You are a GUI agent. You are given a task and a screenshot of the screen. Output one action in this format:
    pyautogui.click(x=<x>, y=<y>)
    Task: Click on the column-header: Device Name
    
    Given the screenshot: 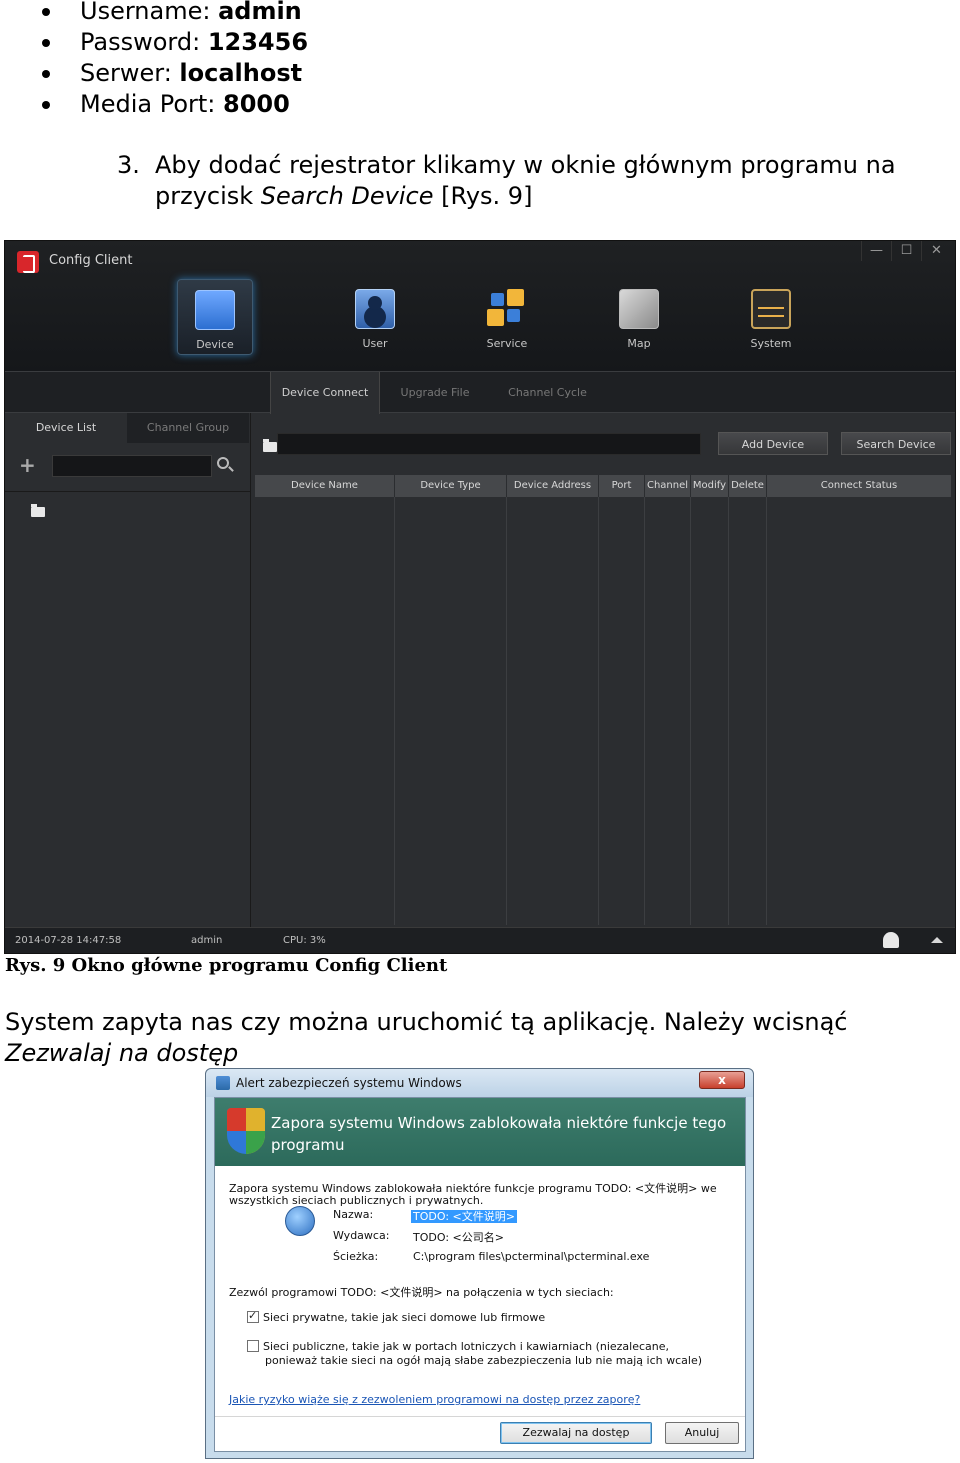 What is the action you would take?
    pyautogui.click(x=325, y=486)
    